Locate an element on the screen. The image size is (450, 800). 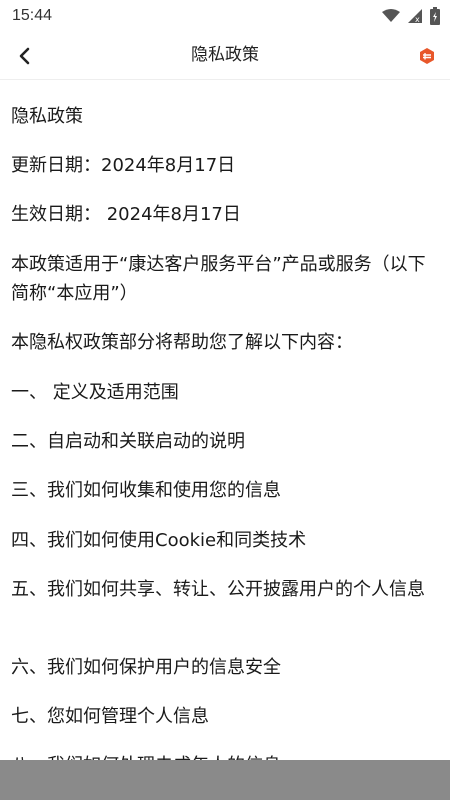
list-item: 六、我们如何保护用户的信息安全 is located at coordinates (146, 667).